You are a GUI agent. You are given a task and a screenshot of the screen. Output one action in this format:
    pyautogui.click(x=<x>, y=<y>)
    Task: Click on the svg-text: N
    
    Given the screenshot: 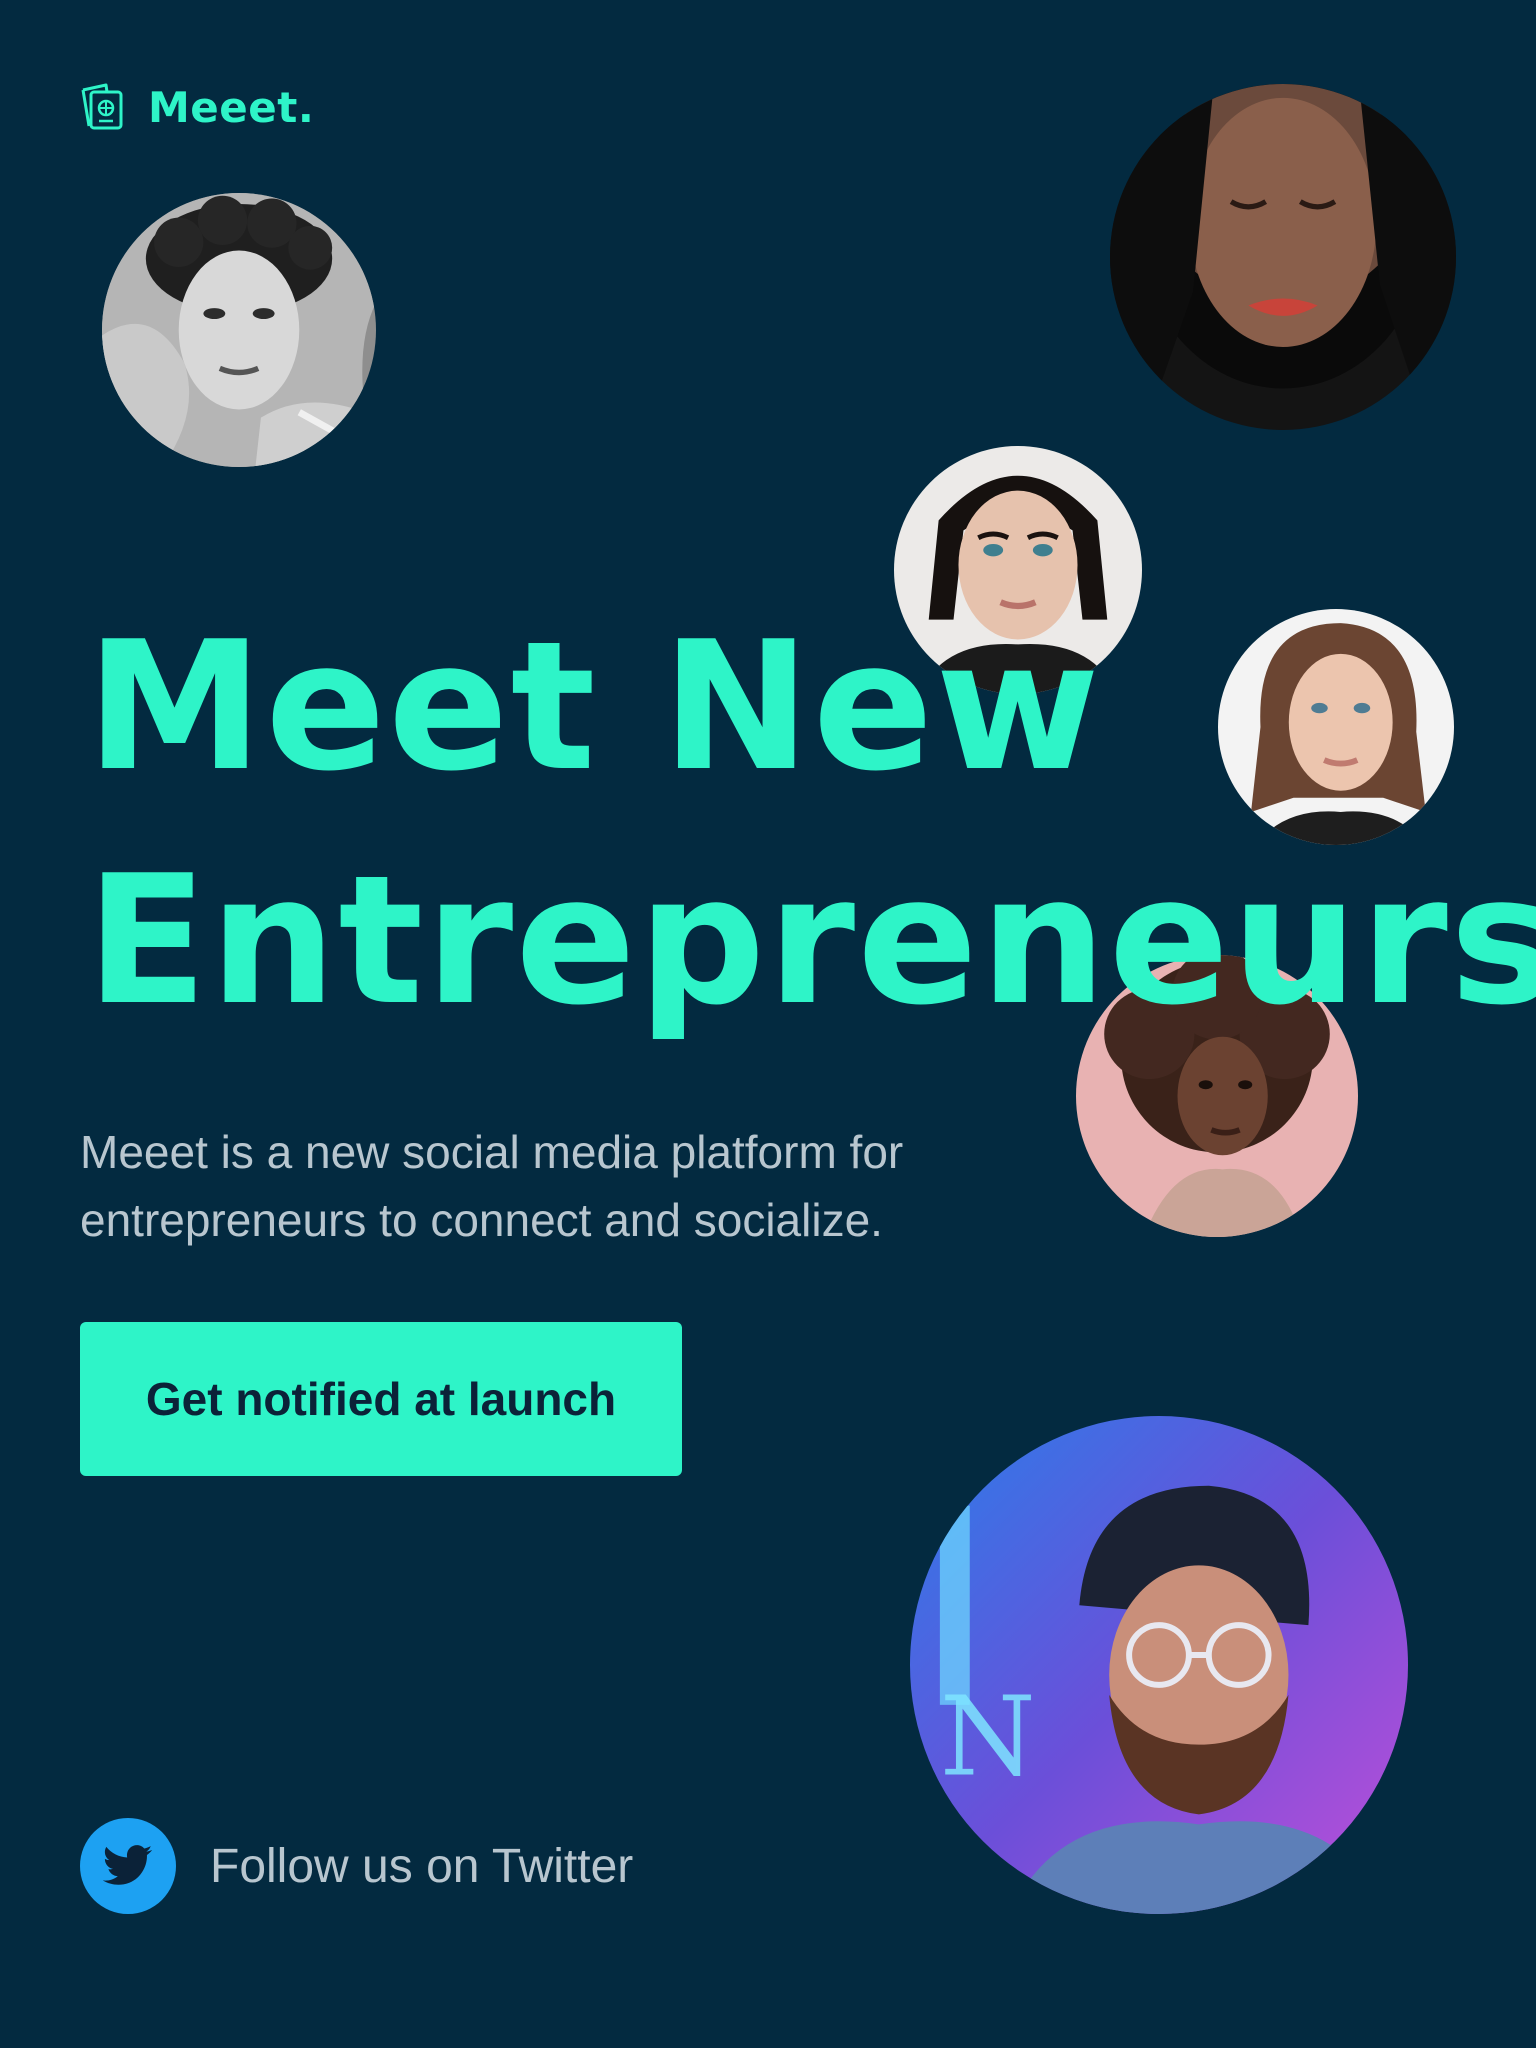 What is the action you would take?
    pyautogui.click(x=988, y=1737)
    